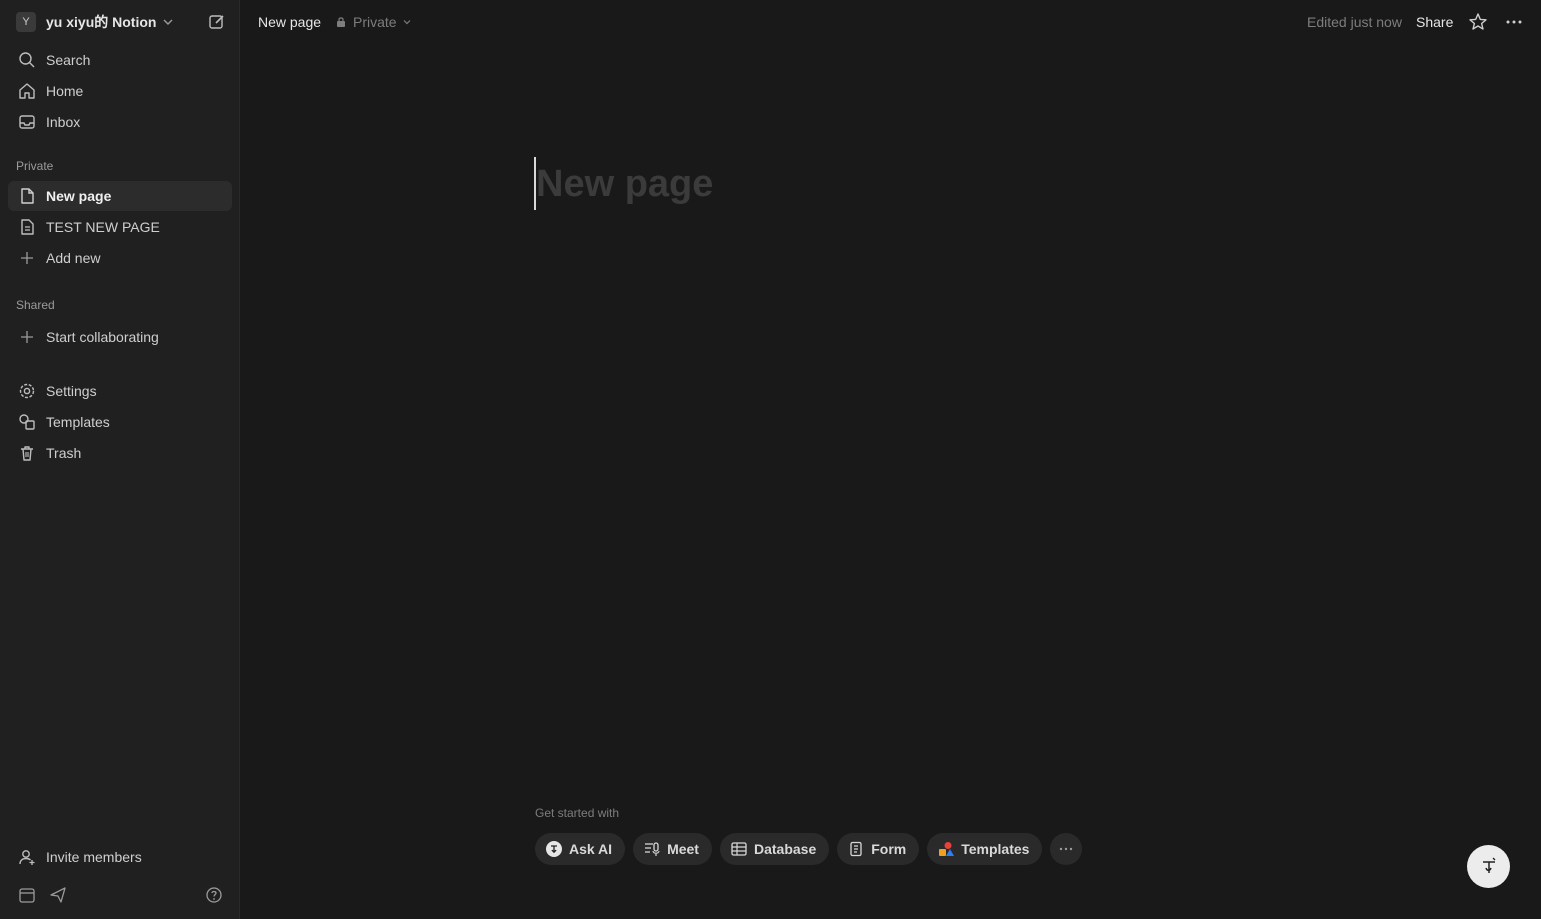 The image size is (1541, 919). I want to click on sidebar-item-trash: Trash, so click(120, 453).